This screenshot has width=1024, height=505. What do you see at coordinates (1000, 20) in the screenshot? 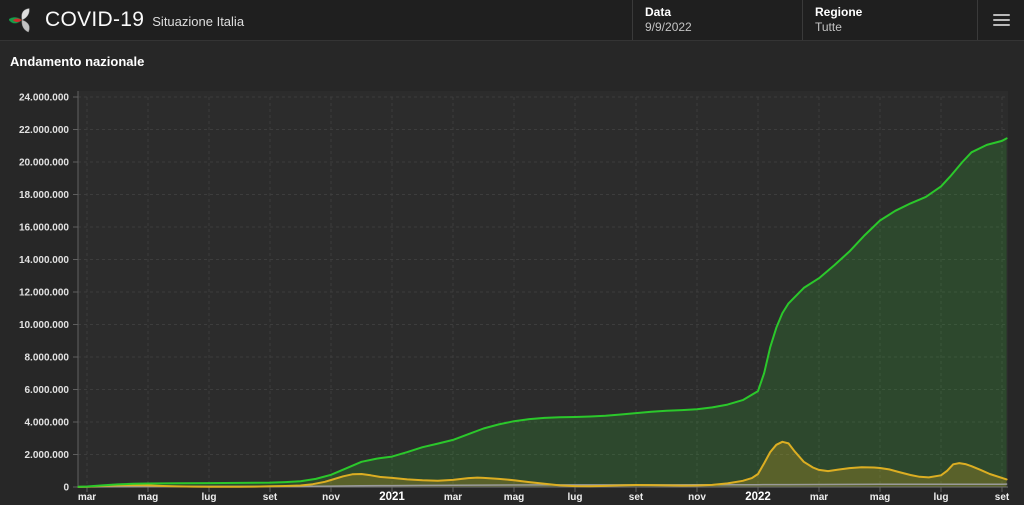
I see `hamburger-menu-icon` at bounding box center [1000, 20].